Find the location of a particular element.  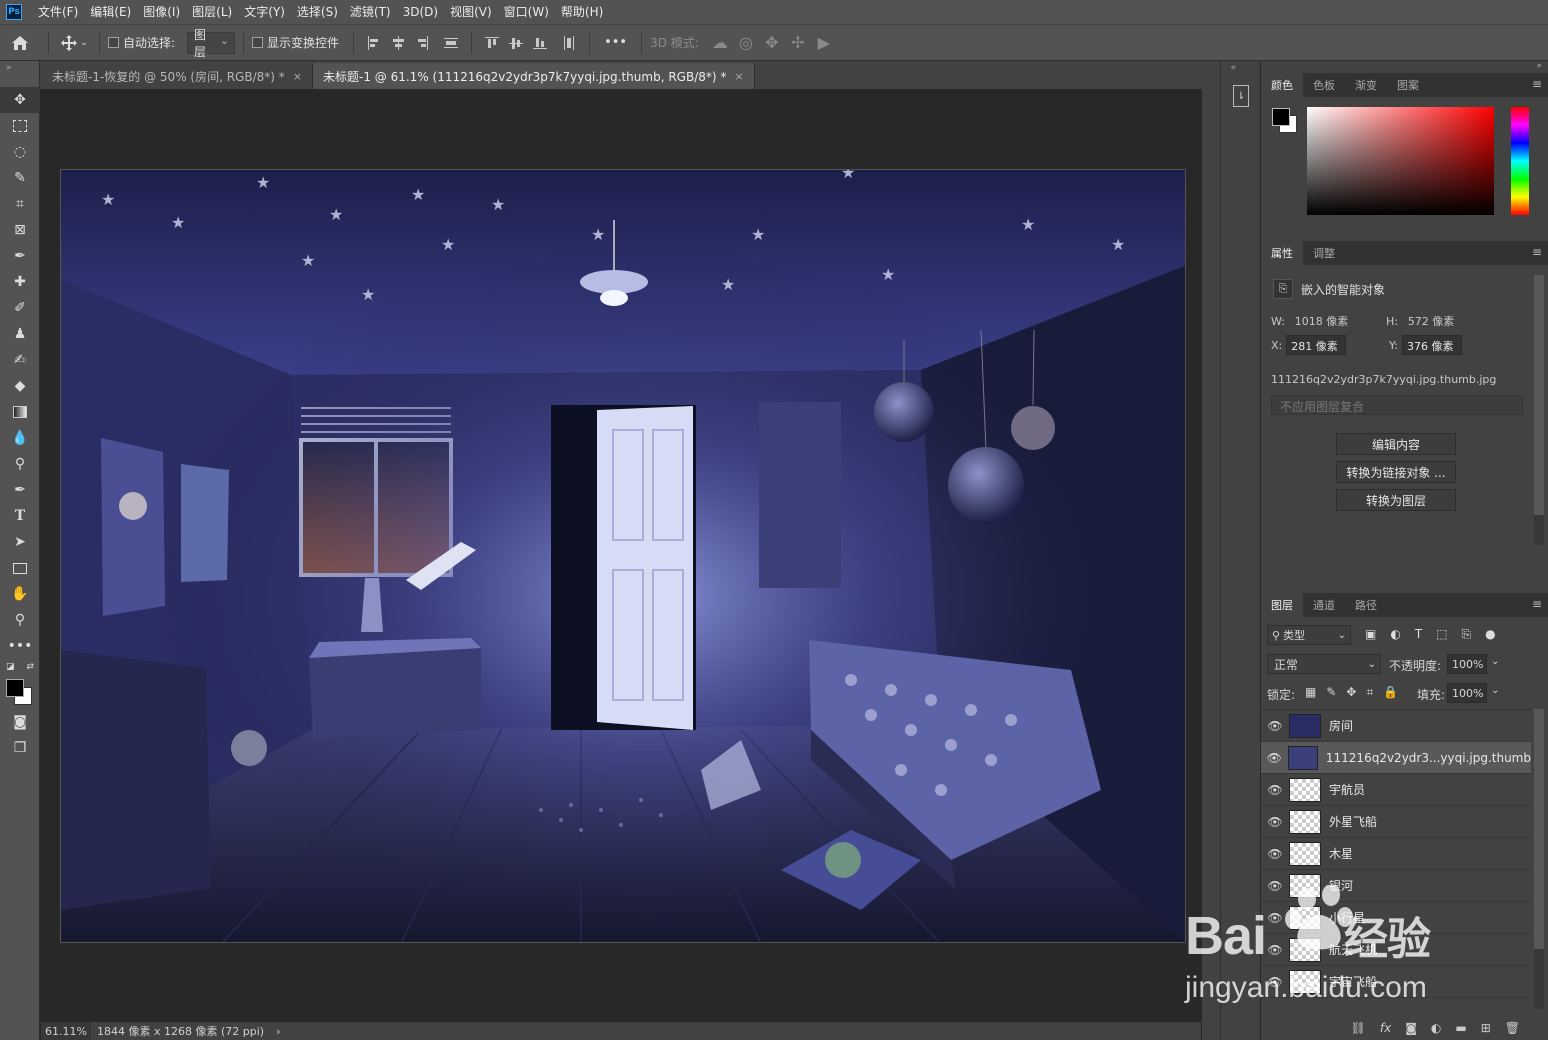

layer-name: 房间 is located at coordinates (1341, 725).